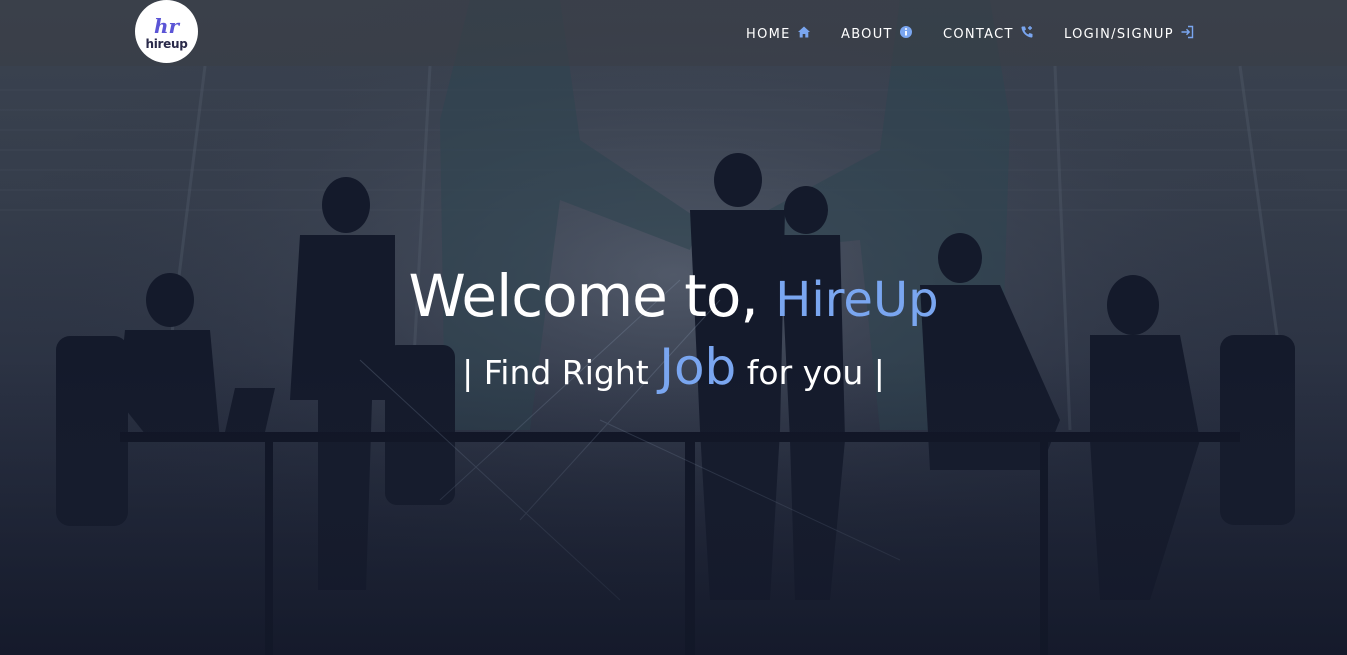 This screenshot has height=655, width=1347. I want to click on brand-logo: hr hireup, so click(166, 31).